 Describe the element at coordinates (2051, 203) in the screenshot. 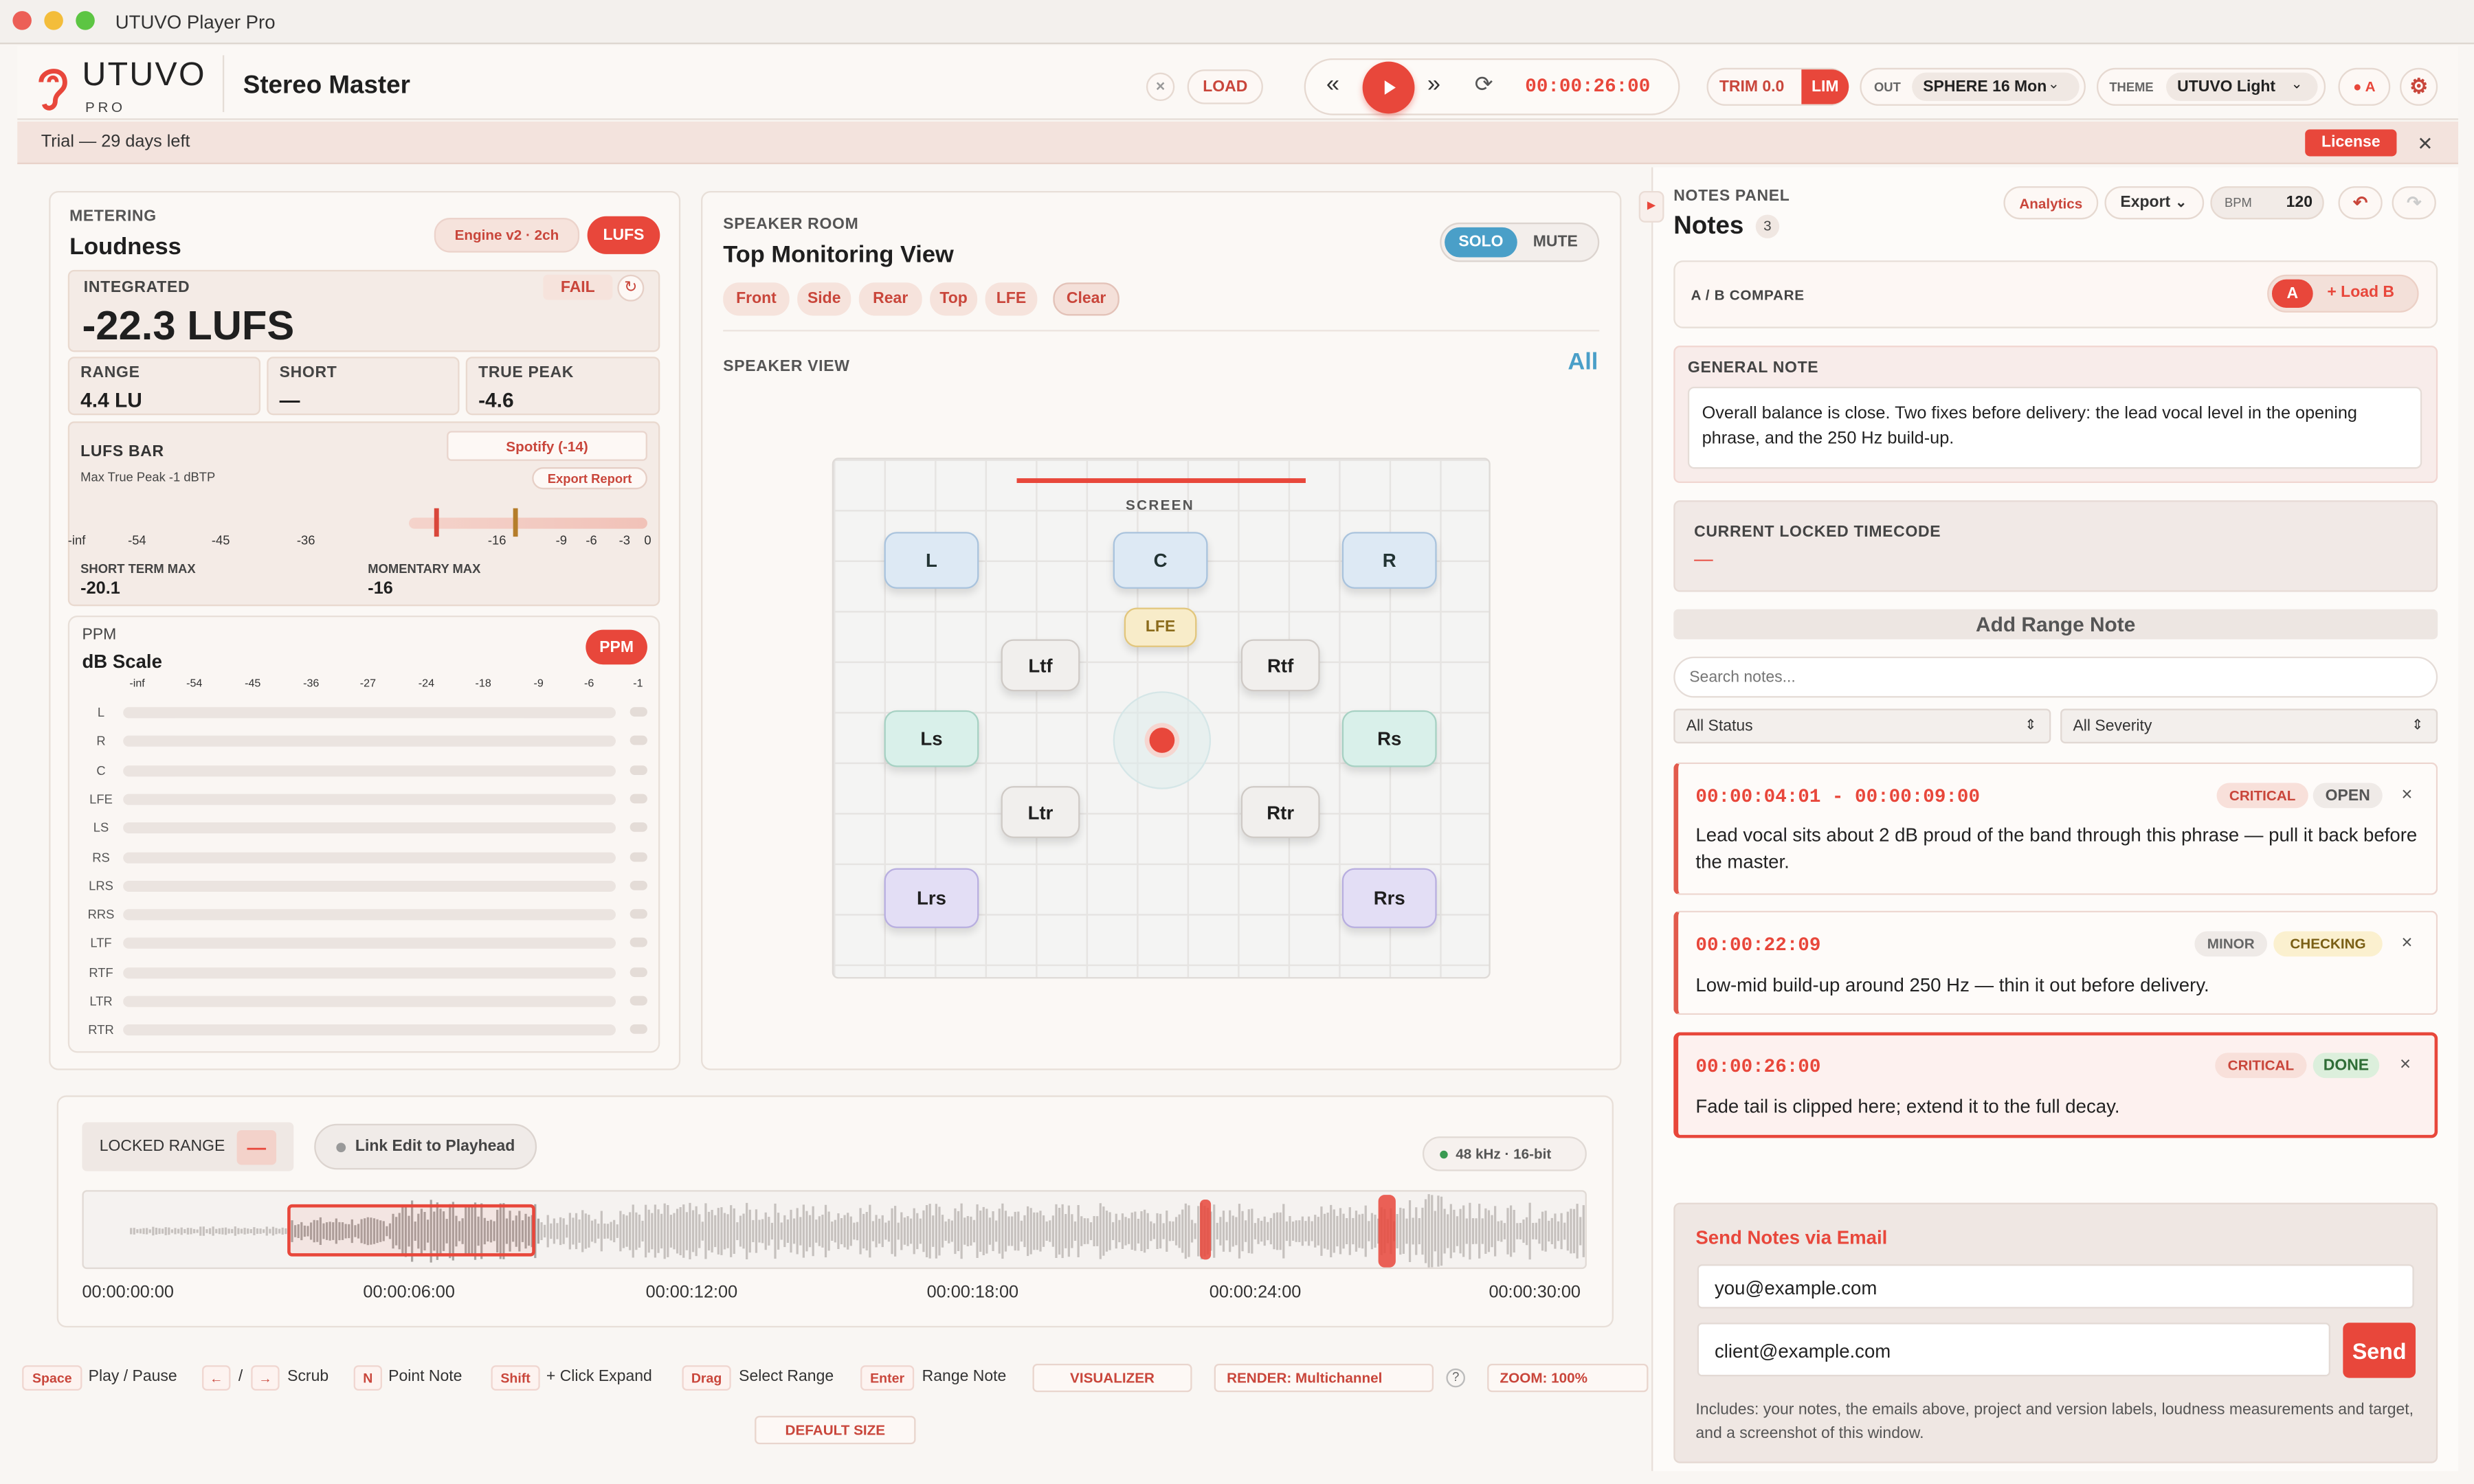

I see `analytics-button: Analytics` at that location.